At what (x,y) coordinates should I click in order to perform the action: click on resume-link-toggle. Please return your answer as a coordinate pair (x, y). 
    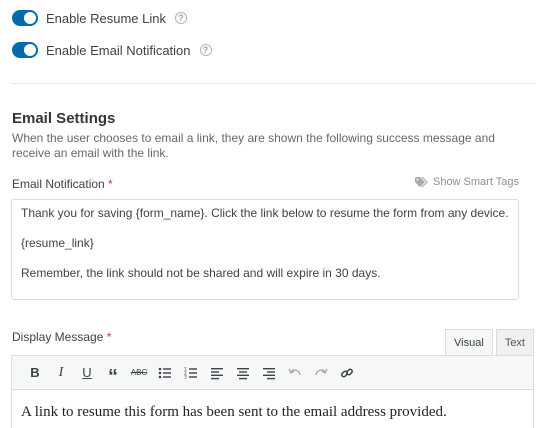
    Looking at the image, I should click on (25, 18).